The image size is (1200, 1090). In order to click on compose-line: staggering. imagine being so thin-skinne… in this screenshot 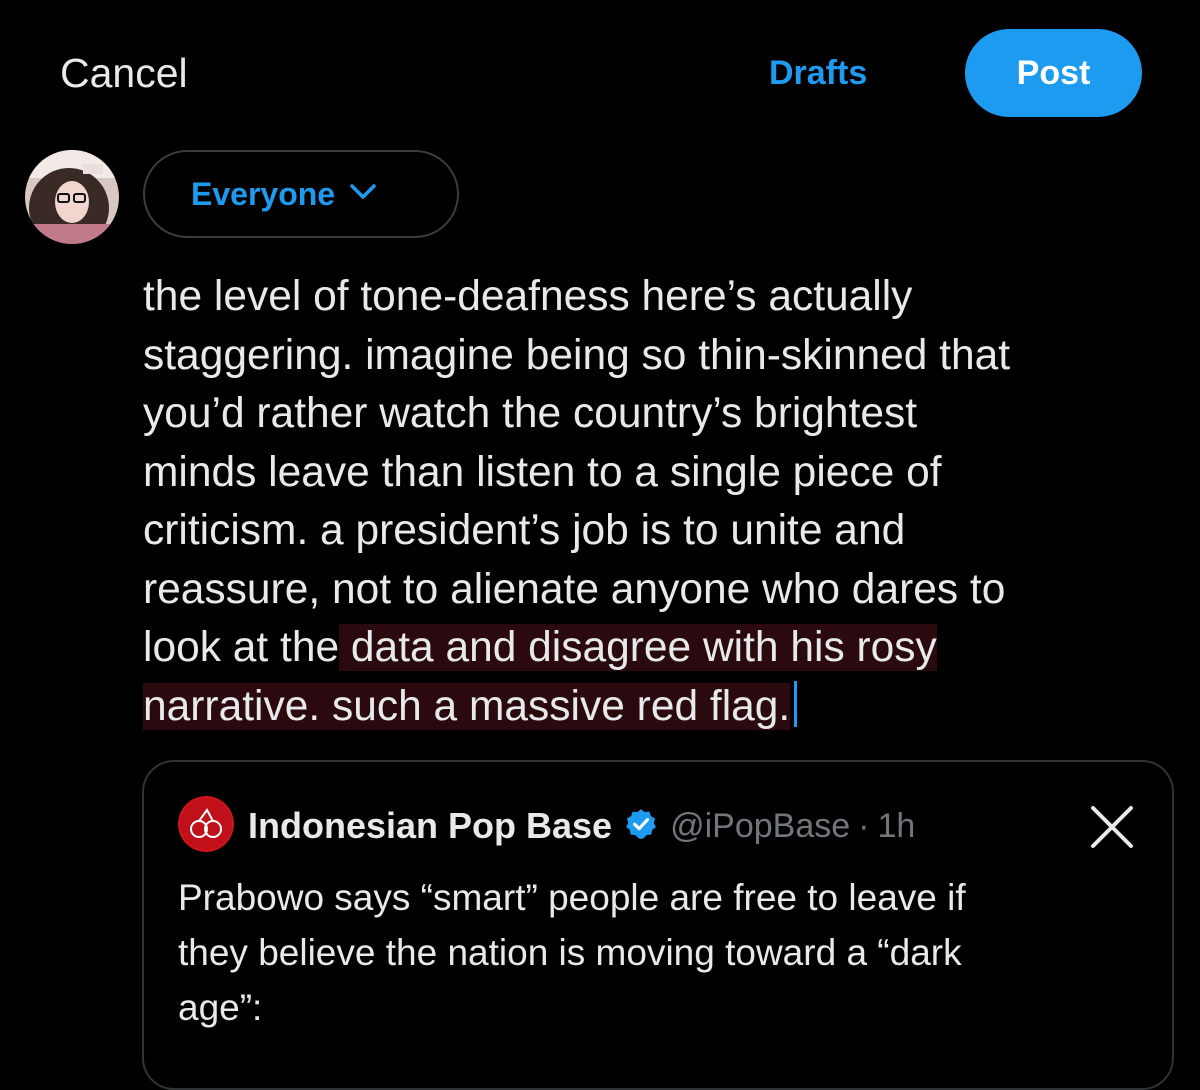, I will do `click(577, 355)`.